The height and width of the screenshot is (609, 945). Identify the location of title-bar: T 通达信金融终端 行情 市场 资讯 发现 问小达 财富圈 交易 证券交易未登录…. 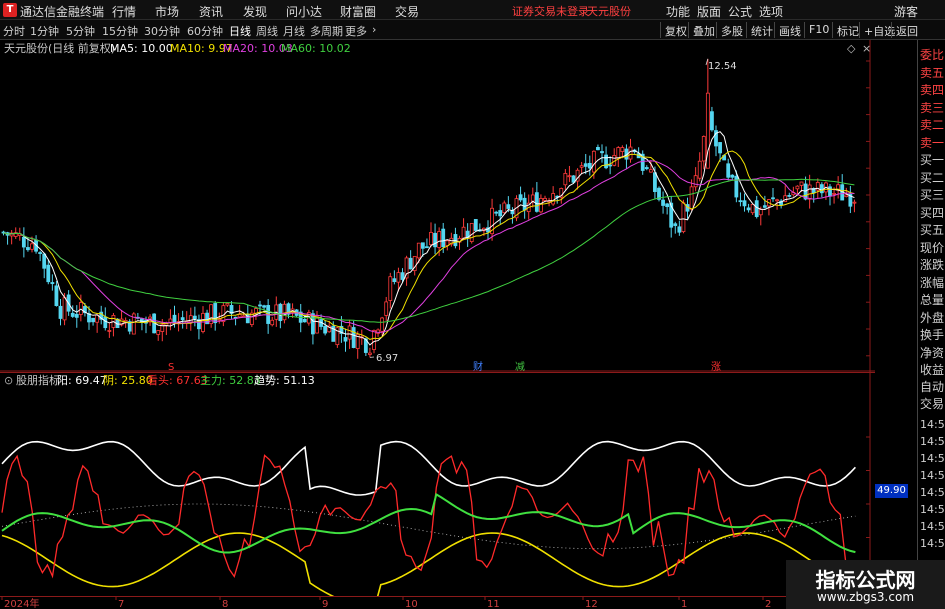
(472, 10).